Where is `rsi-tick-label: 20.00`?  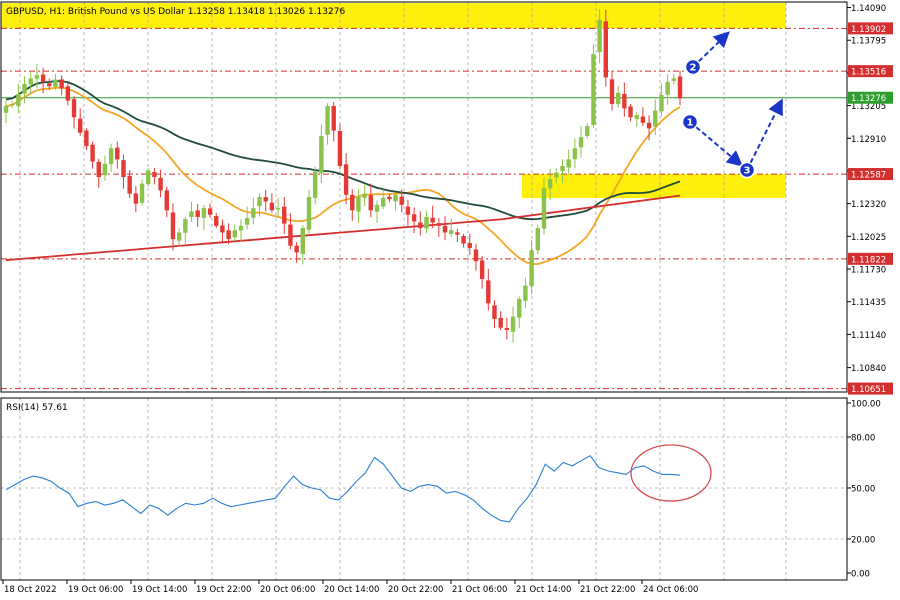
rsi-tick-label: 20.00 is located at coordinates (863, 541).